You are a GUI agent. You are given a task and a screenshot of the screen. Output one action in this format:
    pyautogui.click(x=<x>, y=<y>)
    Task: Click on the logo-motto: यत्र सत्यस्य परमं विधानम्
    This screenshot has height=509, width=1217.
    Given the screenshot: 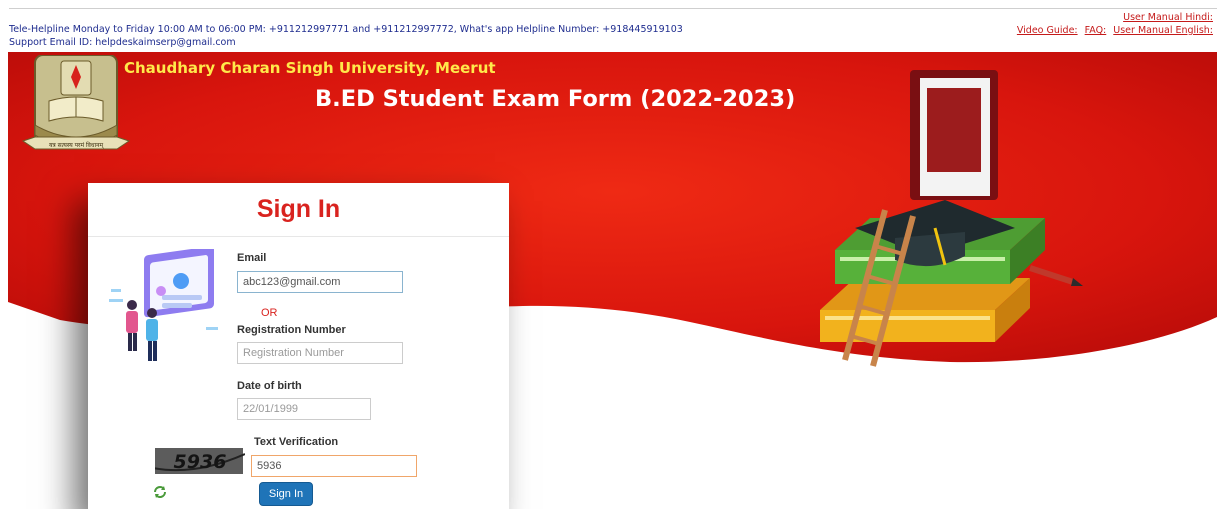 What is the action you would take?
    pyautogui.click(x=76, y=145)
    